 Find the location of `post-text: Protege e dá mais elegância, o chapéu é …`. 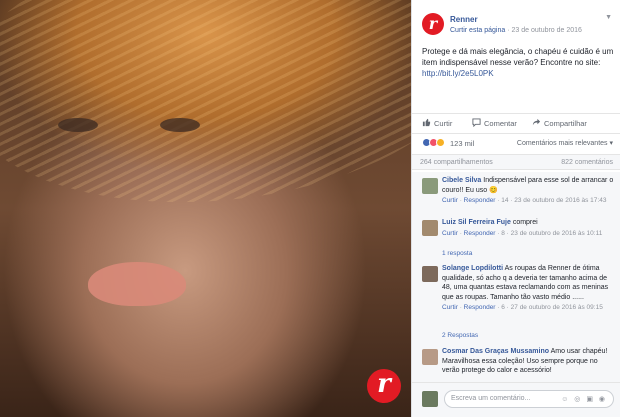

post-text: Protege e dá mais elegância, o chapéu é … is located at coordinates (518, 62).